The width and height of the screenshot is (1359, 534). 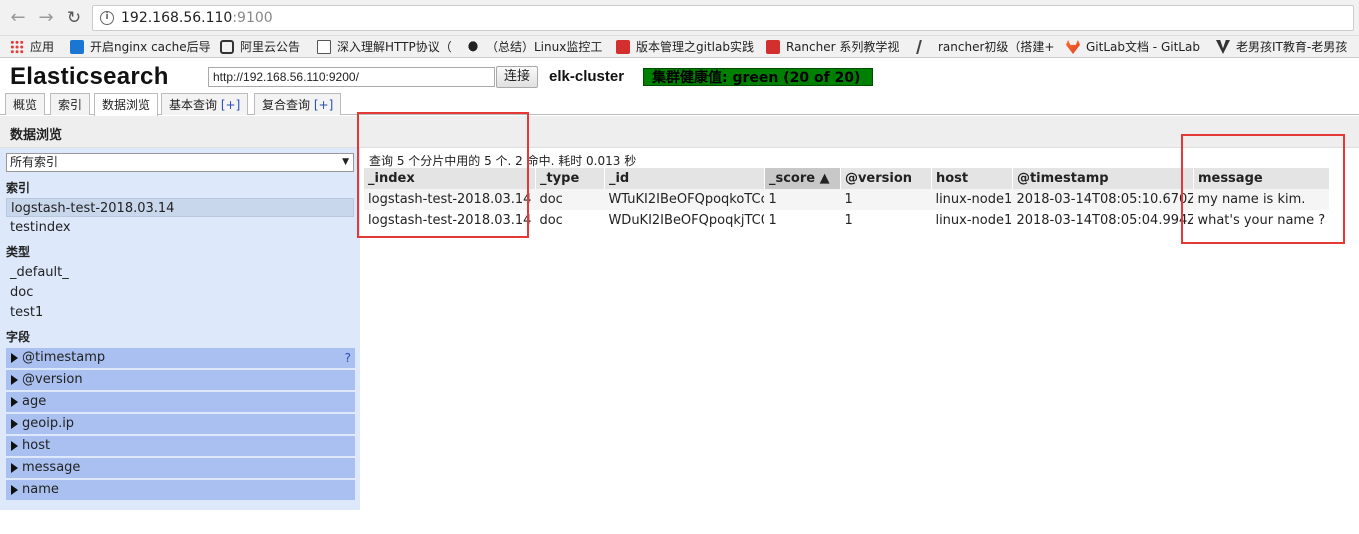 I want to click on tab-browser: 数据浏览, so click(x=126, y=104).